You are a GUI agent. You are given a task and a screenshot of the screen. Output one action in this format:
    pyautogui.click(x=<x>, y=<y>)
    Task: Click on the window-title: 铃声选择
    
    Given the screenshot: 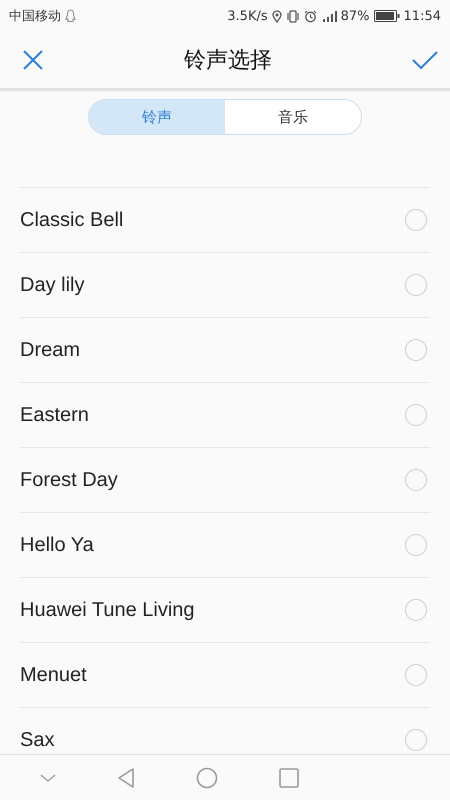 What is the action you would take?
    pyautogui.click(x=228, y=61)
    